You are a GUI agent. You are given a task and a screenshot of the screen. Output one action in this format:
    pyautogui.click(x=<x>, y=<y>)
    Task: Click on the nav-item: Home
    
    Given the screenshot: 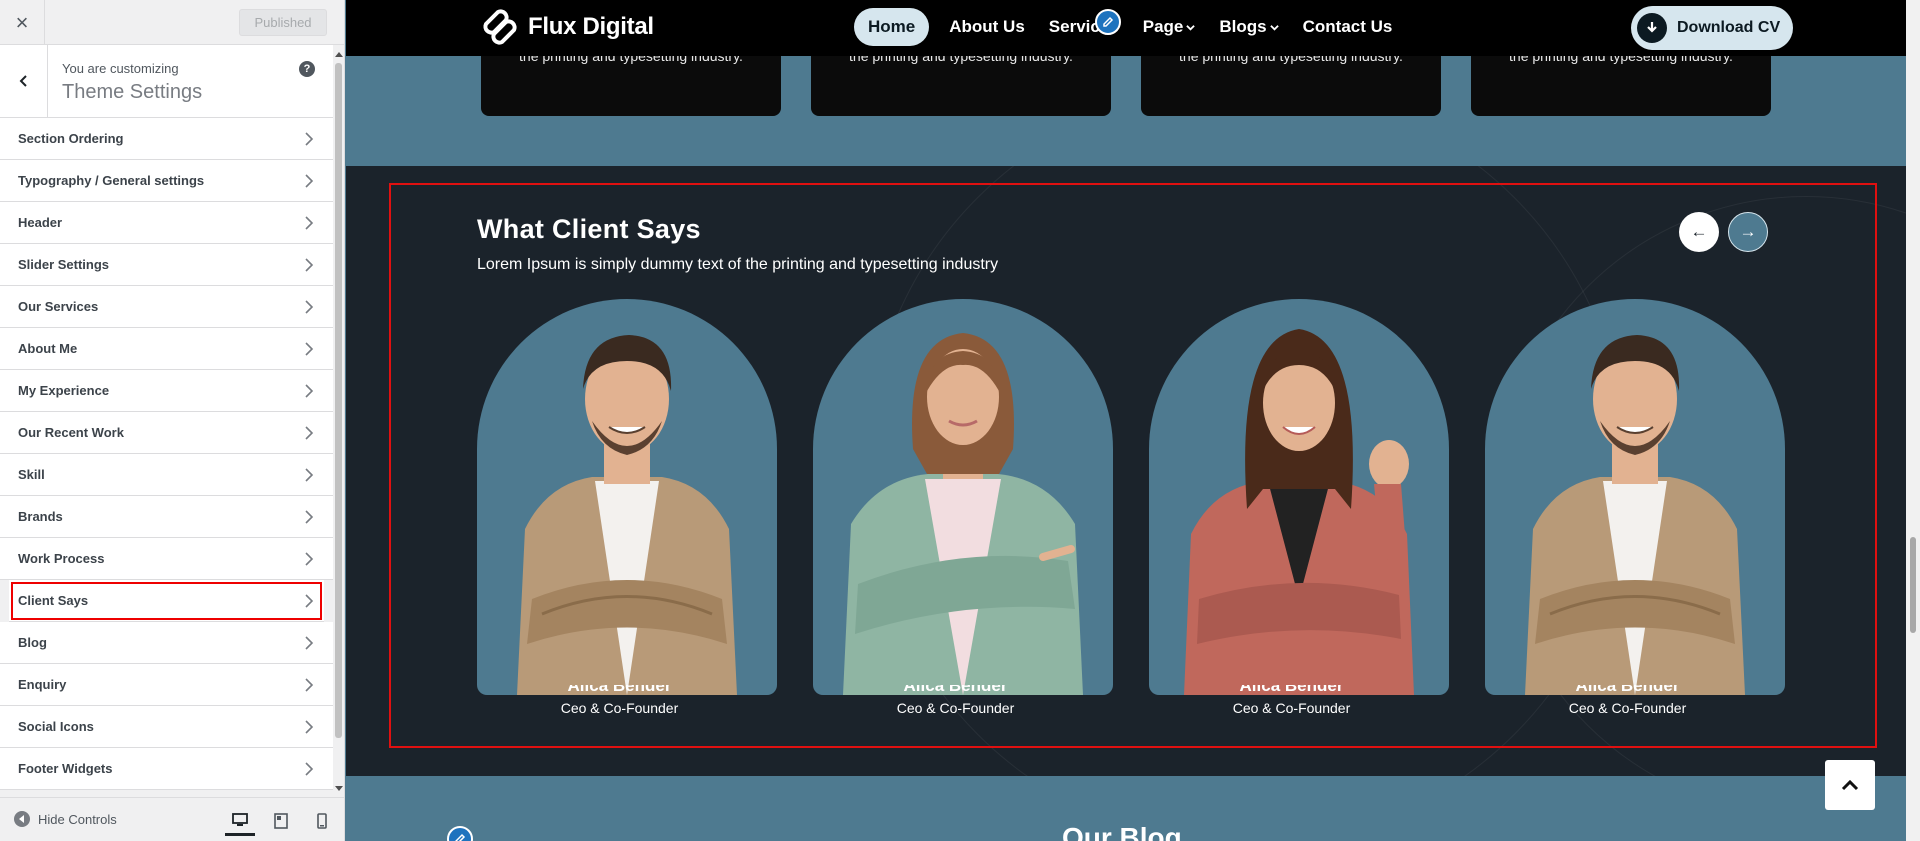 What is the action you would take?
    pyautogui.click(x=892, y=27)
    